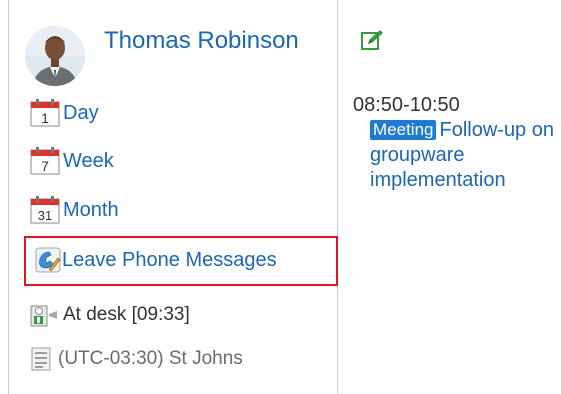 Image resolution: width=561 pixels, height=394 pixels. I want to click on calendar-month-icon: 31, so click(45, 210).